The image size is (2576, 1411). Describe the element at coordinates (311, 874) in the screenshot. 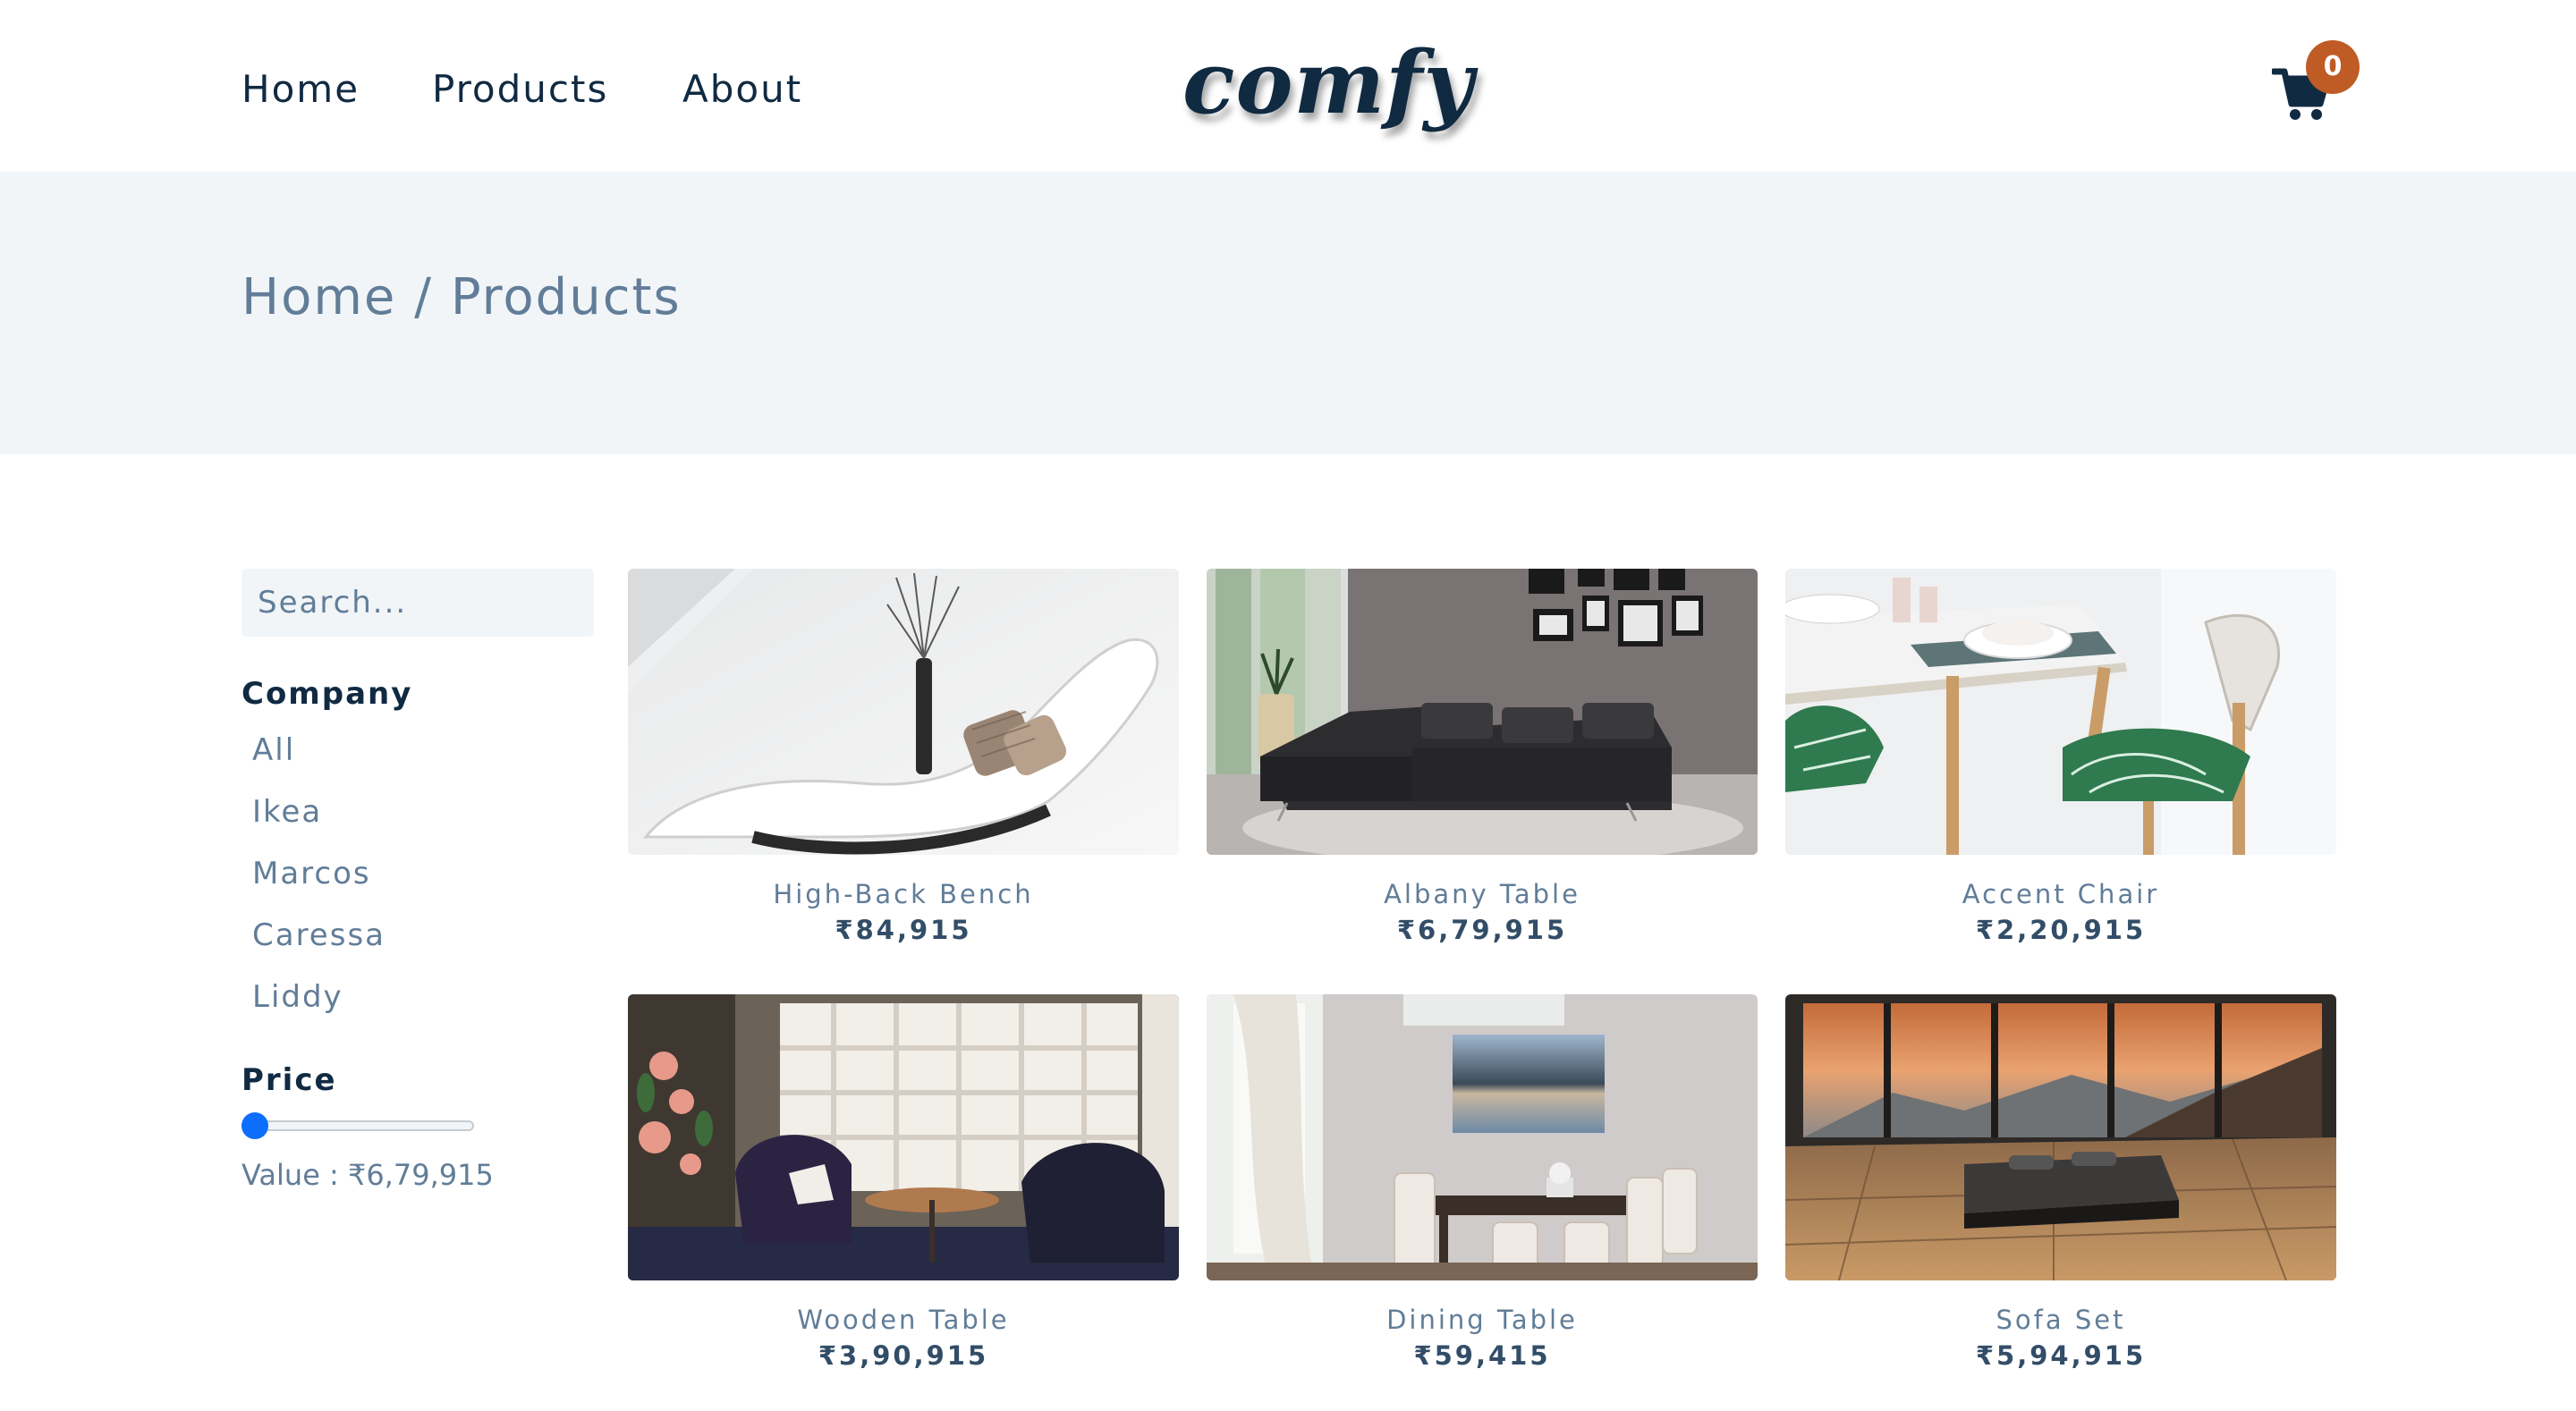

I see `company-filter-marcos: Marcos` at that location.